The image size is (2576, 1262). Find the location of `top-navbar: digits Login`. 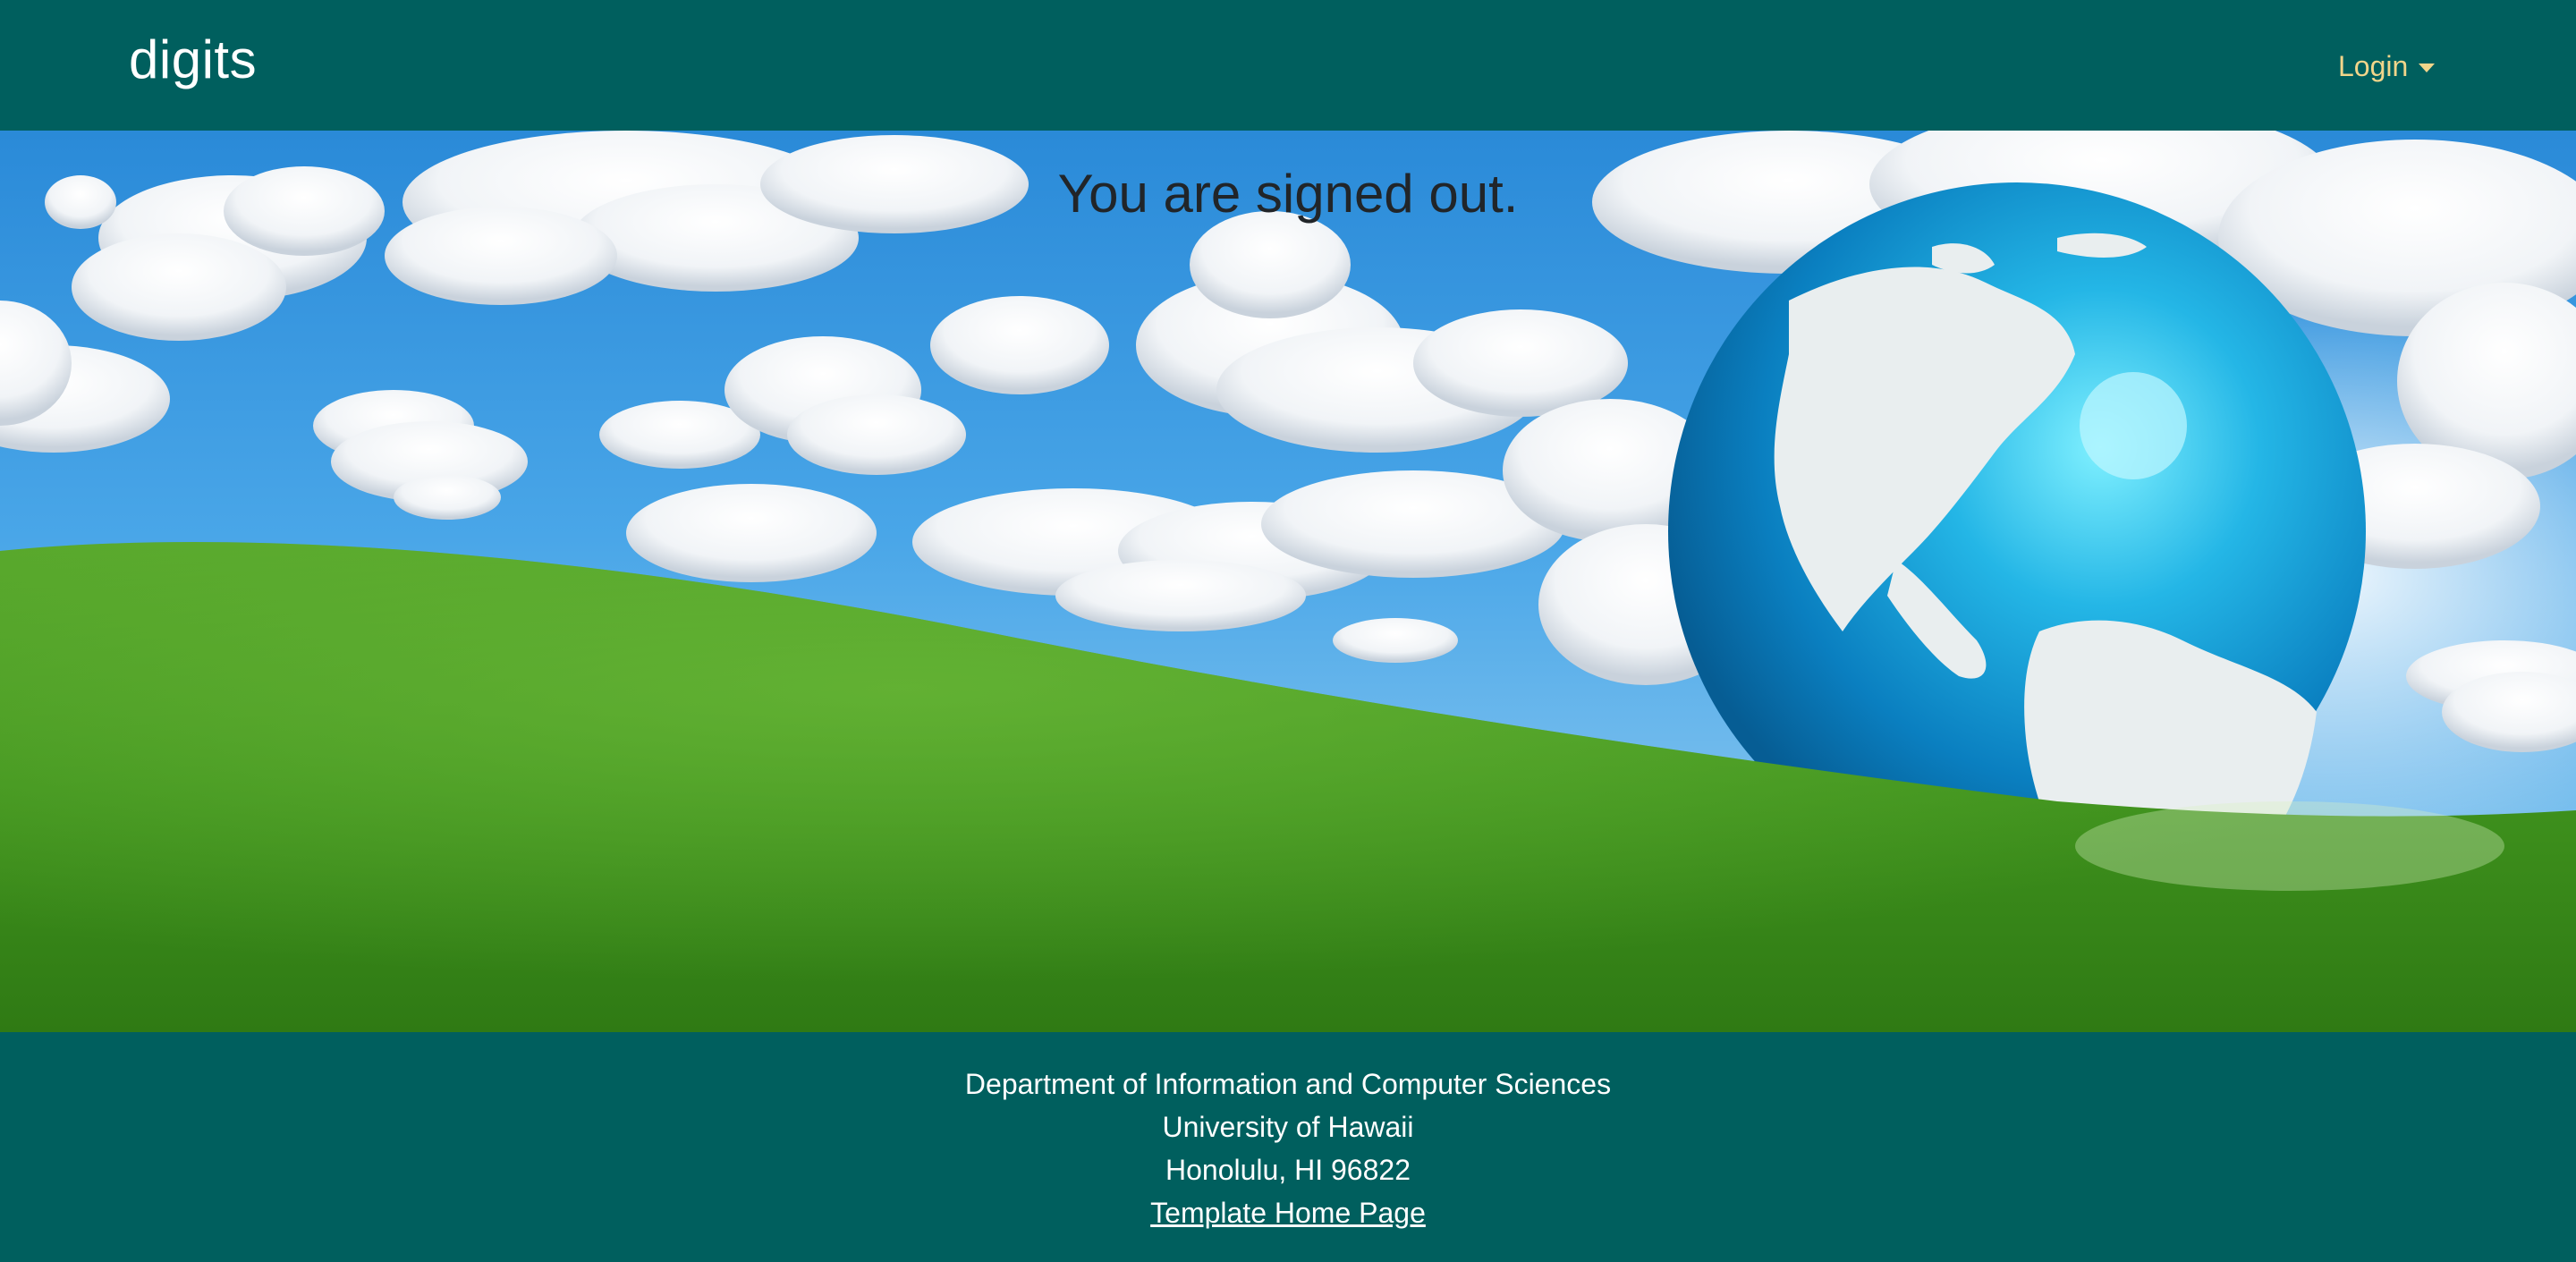

top-navbar: digits Login is located at coordinates (1288, 65).